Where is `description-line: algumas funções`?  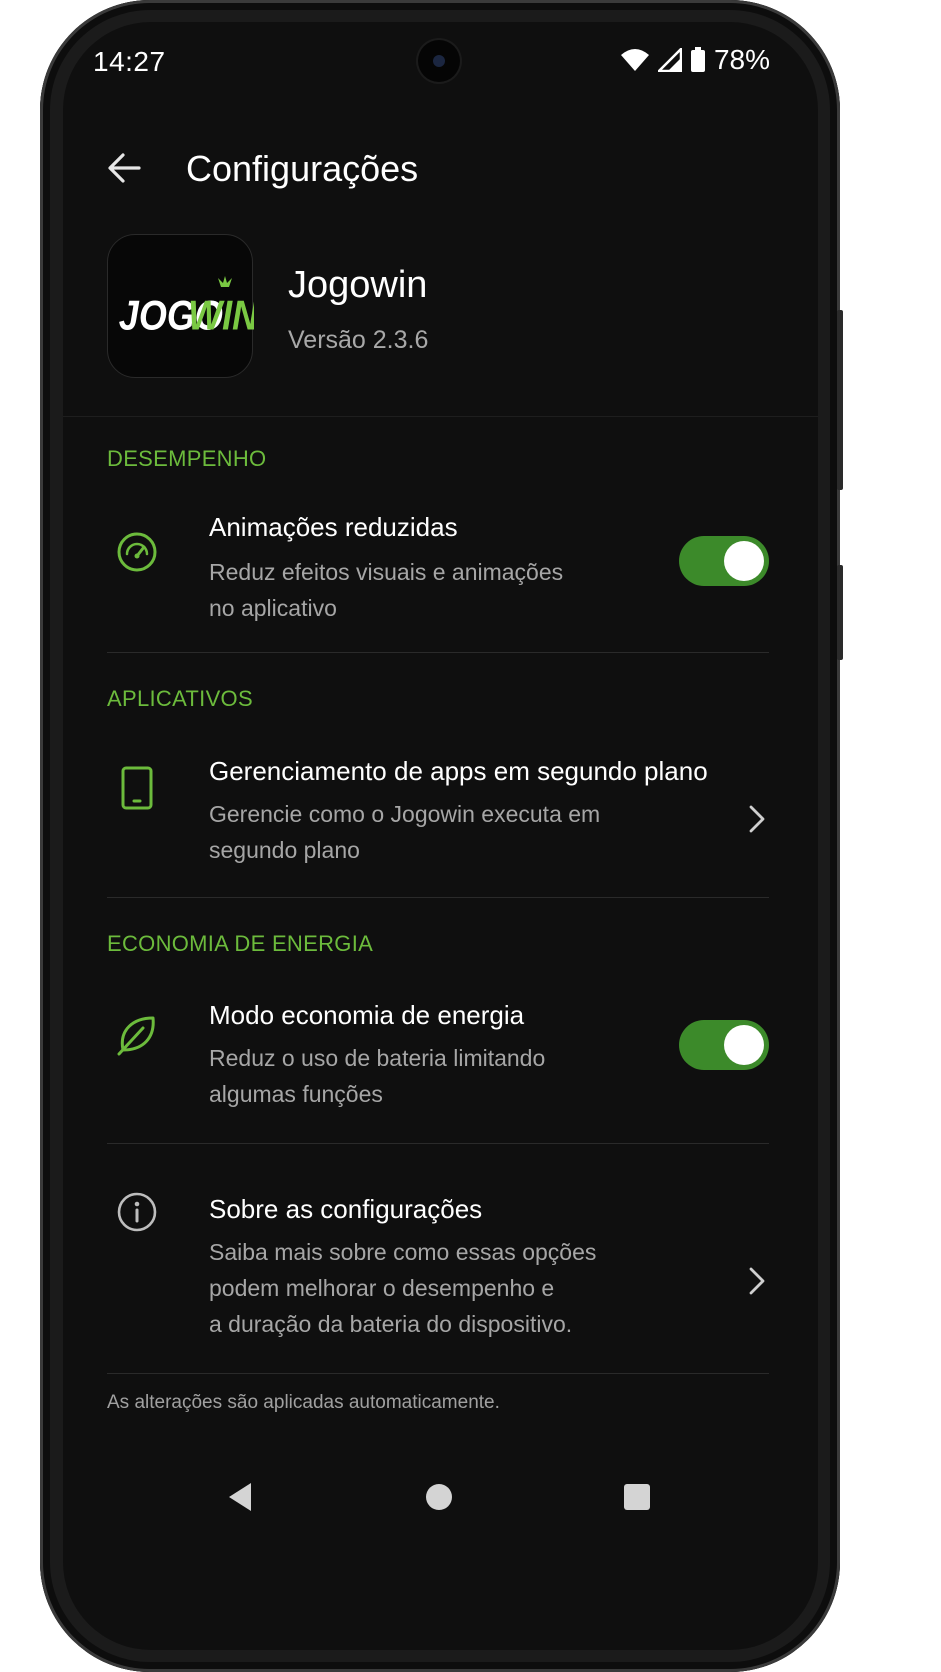
description-line: algumas funções is located at coordinates (296, 1094).